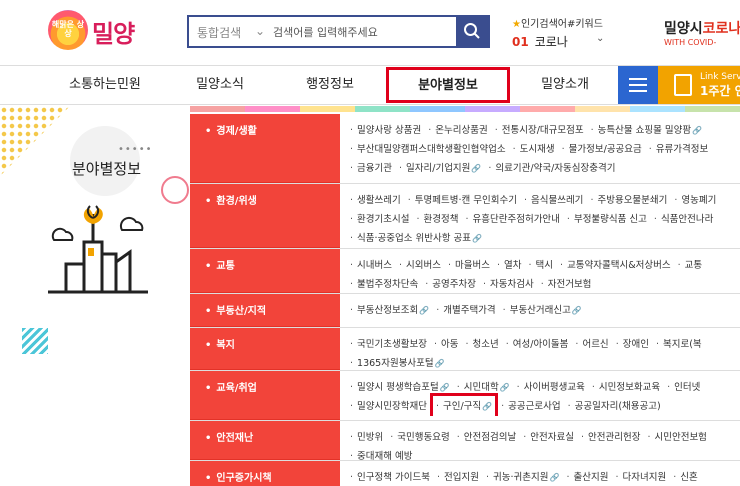  Describe the element at coordinates (614, 437) in the screenshot. I see `link-label: 안전관리헌장` at that location.